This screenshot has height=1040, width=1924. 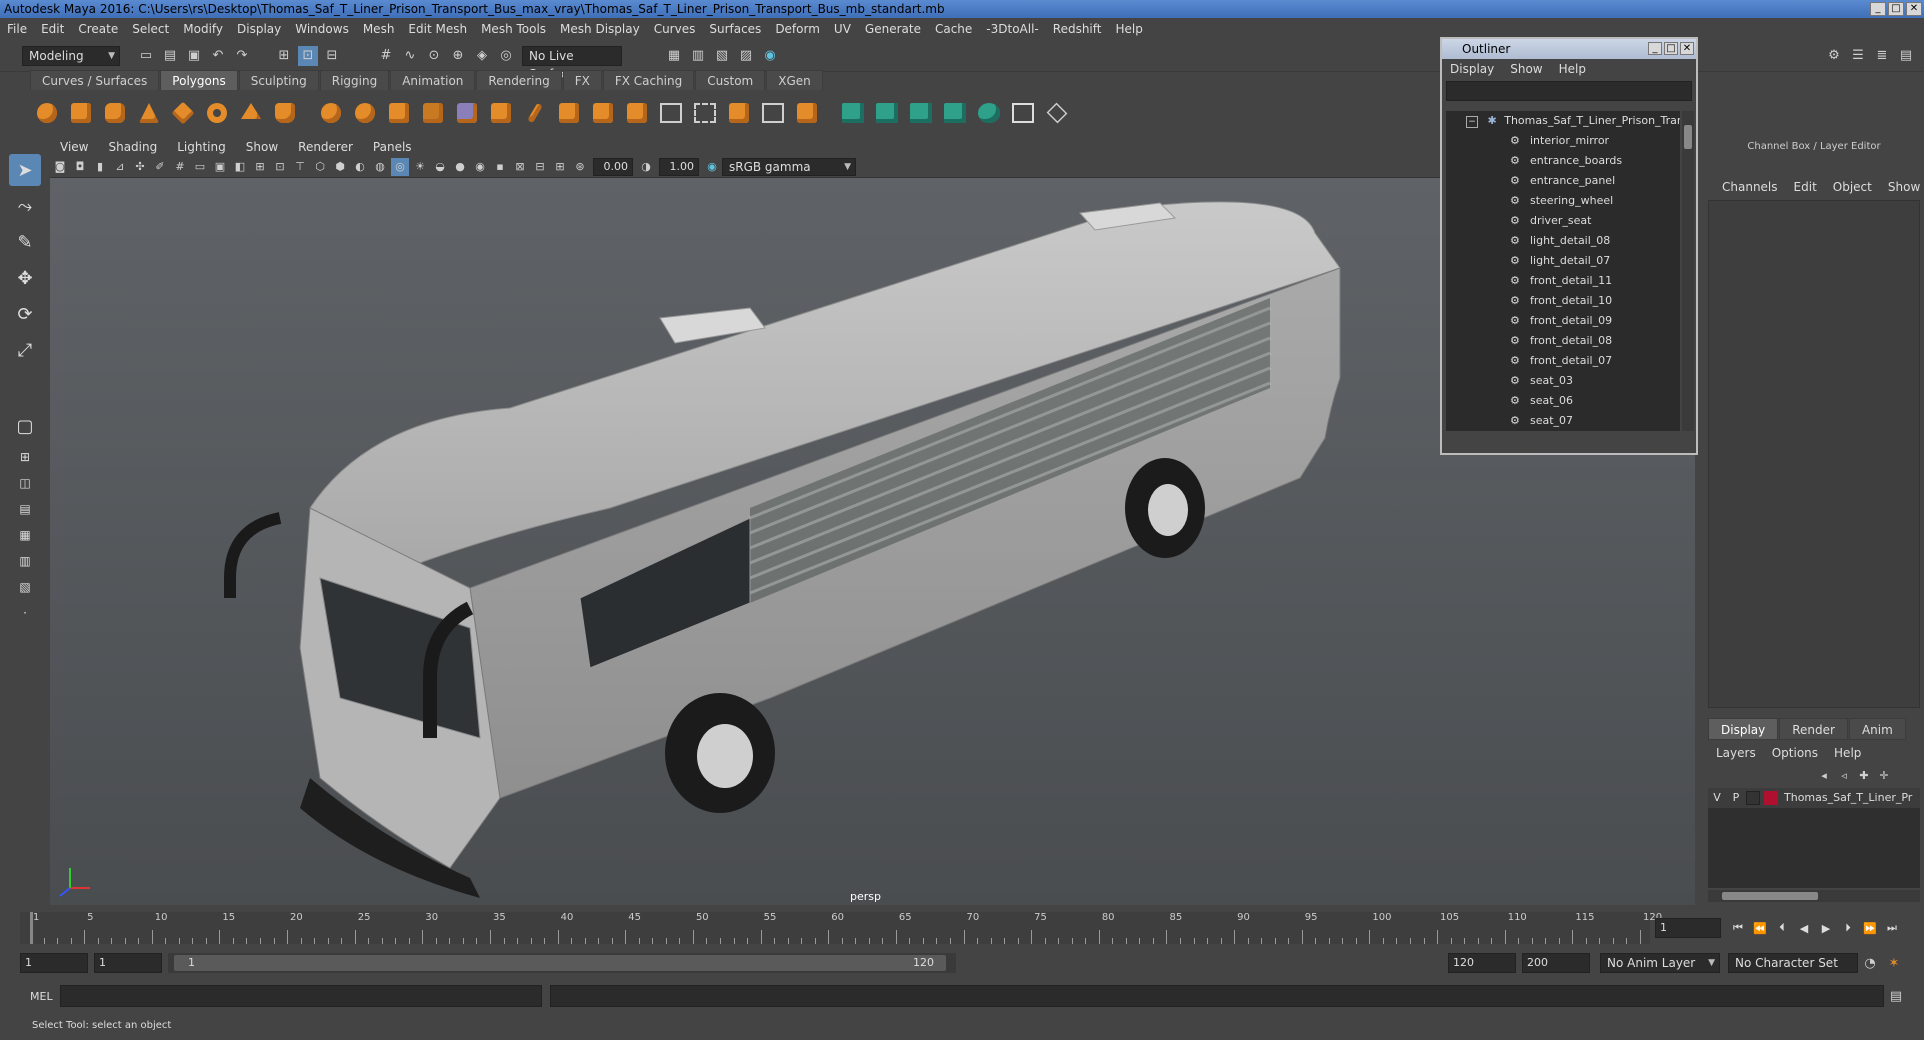 I want to click on combine-icon, so click(x=331, y=113).